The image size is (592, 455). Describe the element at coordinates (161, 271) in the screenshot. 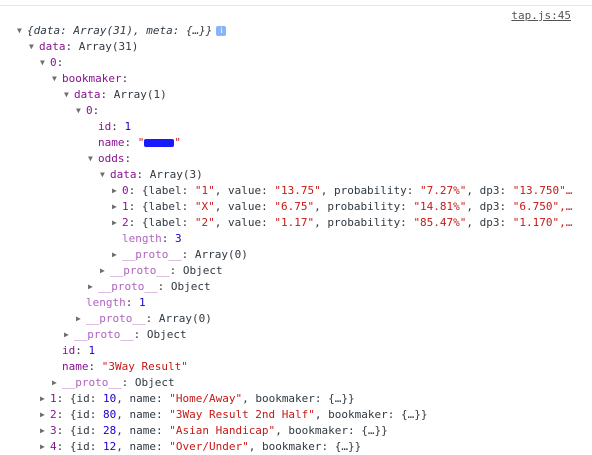

I see `odds-proto: ▶ __proto__: Object` at that location.